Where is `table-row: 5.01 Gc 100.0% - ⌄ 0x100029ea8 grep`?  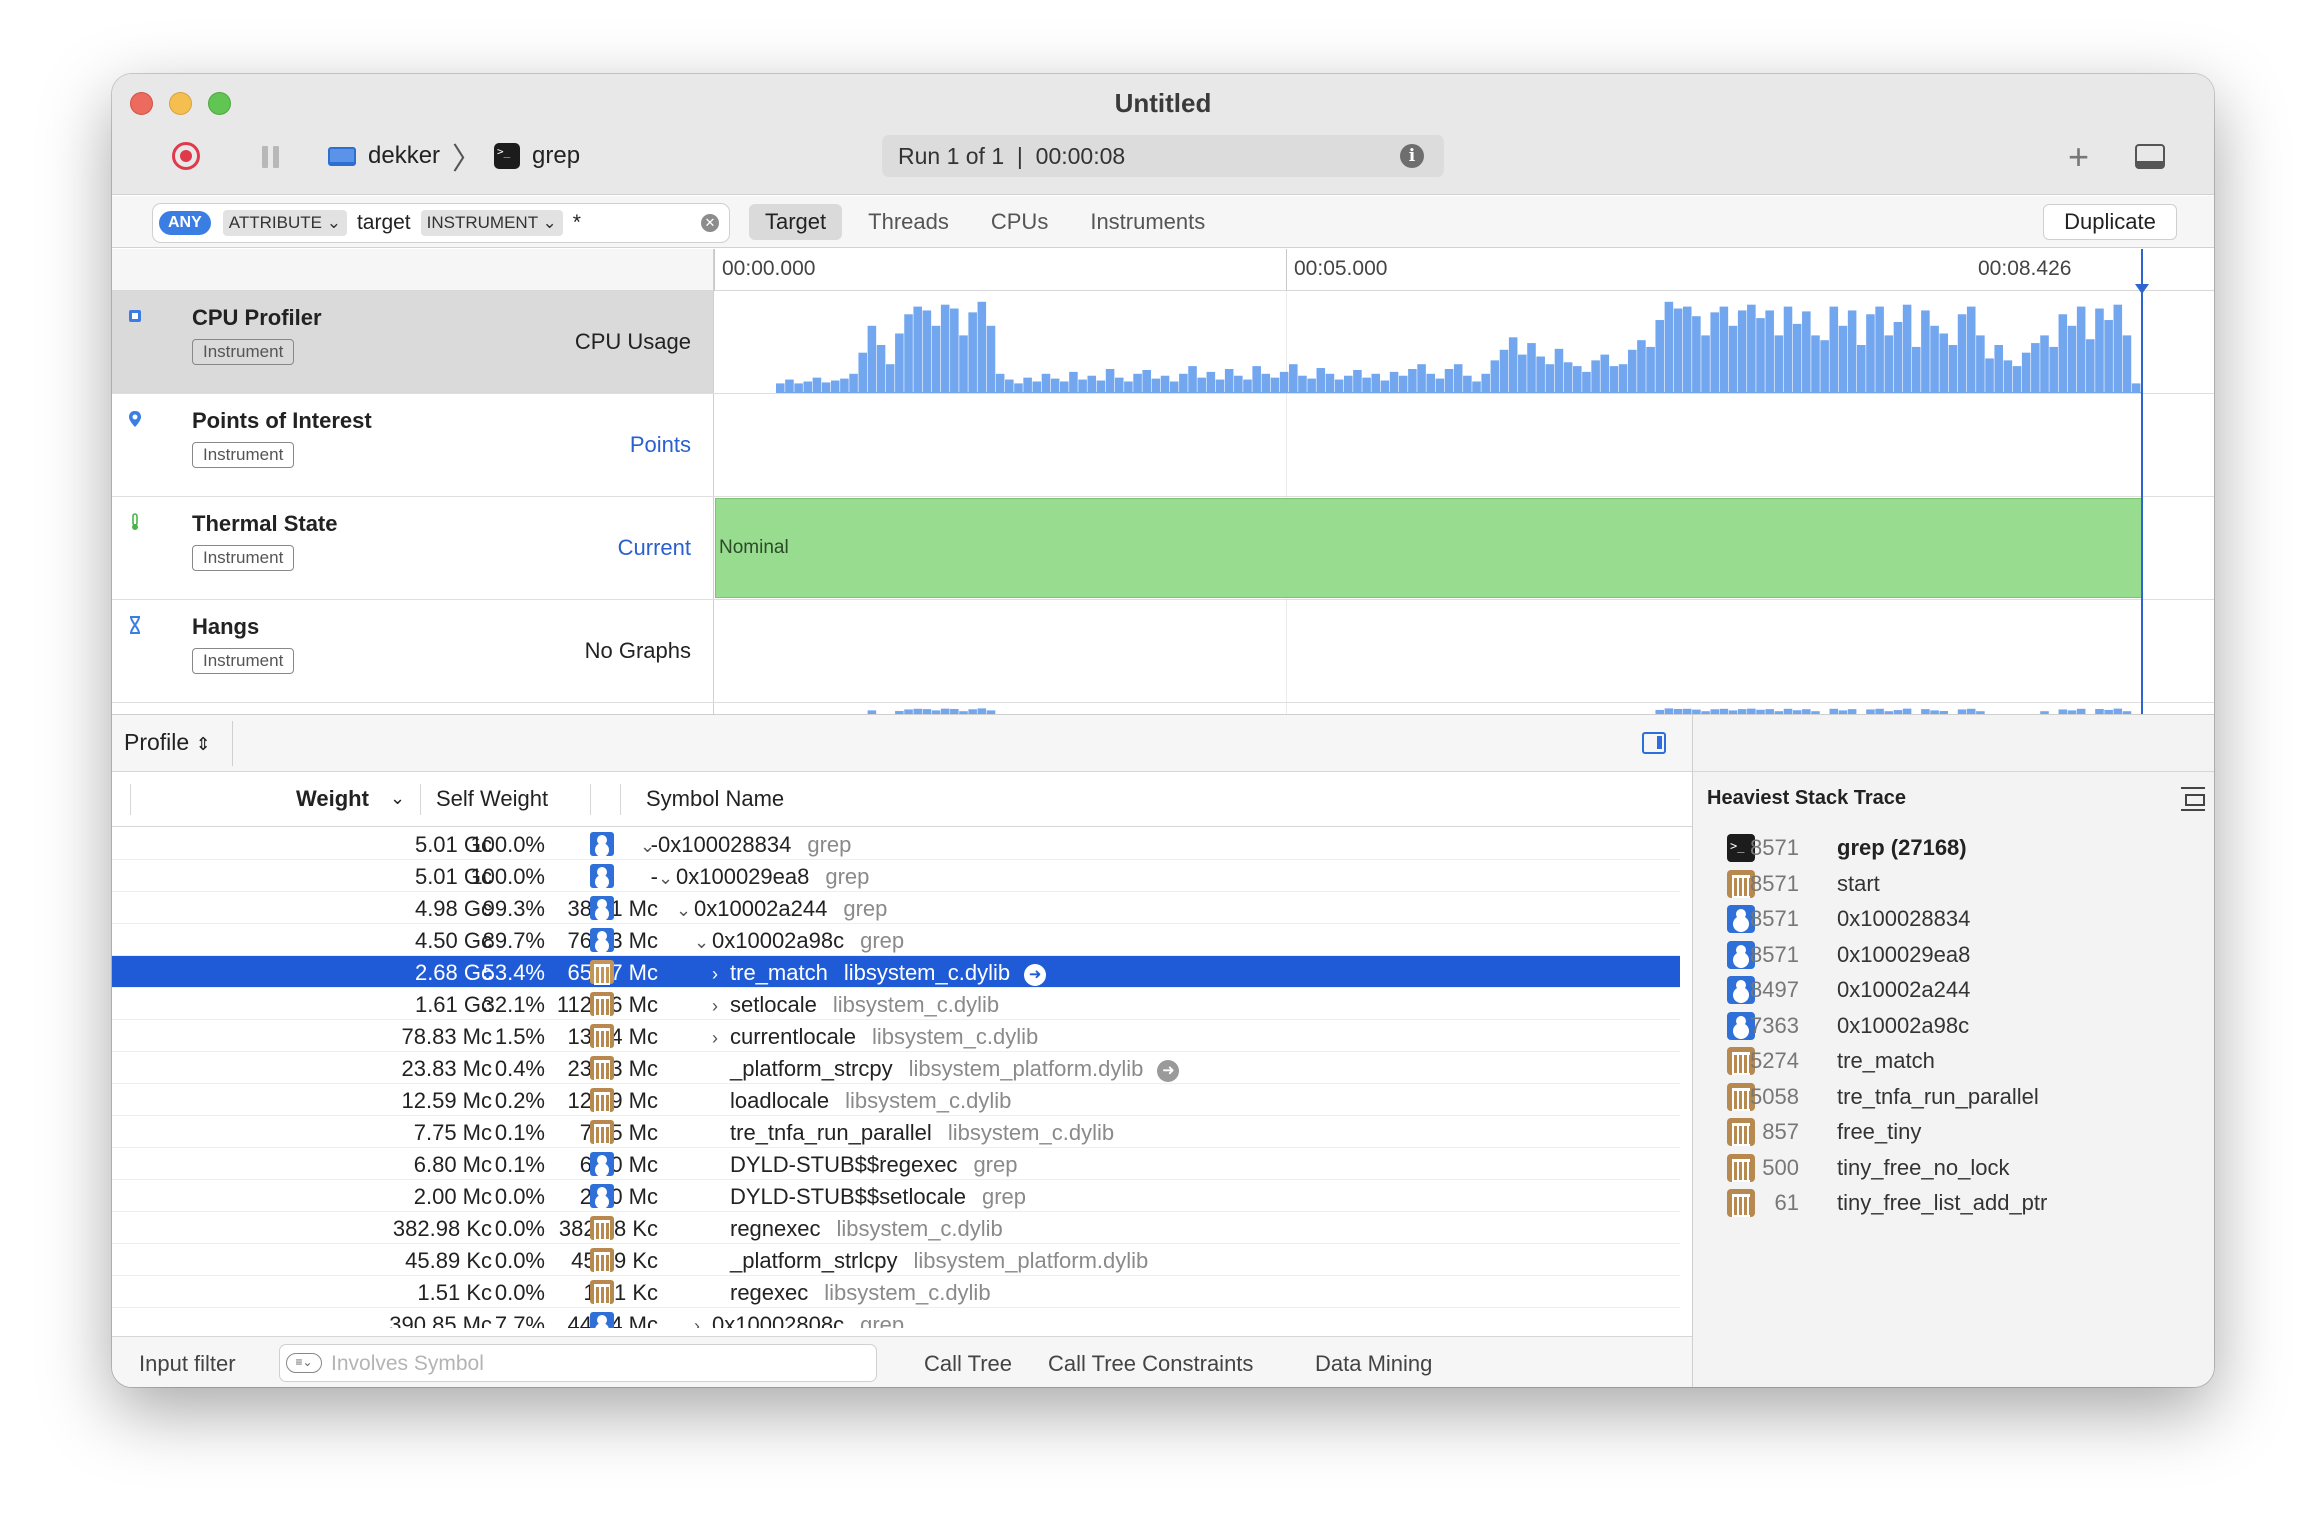
table-row: 5.01 Gc 100.0% - ⌄ 0x100029ea8 grep is located at coordinates (896, 876).